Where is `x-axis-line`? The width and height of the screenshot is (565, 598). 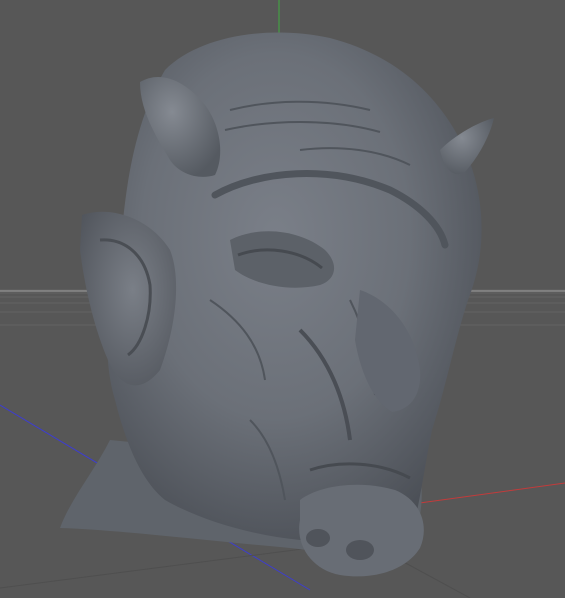 x-axis-line is located at coordinates (484, 494).